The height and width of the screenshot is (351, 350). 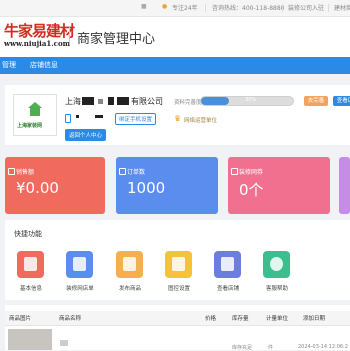 What do you see at coordinates (342, 7) in the screenshot?
I see `materials-link: 建材商` at bounding box center [342, 7].